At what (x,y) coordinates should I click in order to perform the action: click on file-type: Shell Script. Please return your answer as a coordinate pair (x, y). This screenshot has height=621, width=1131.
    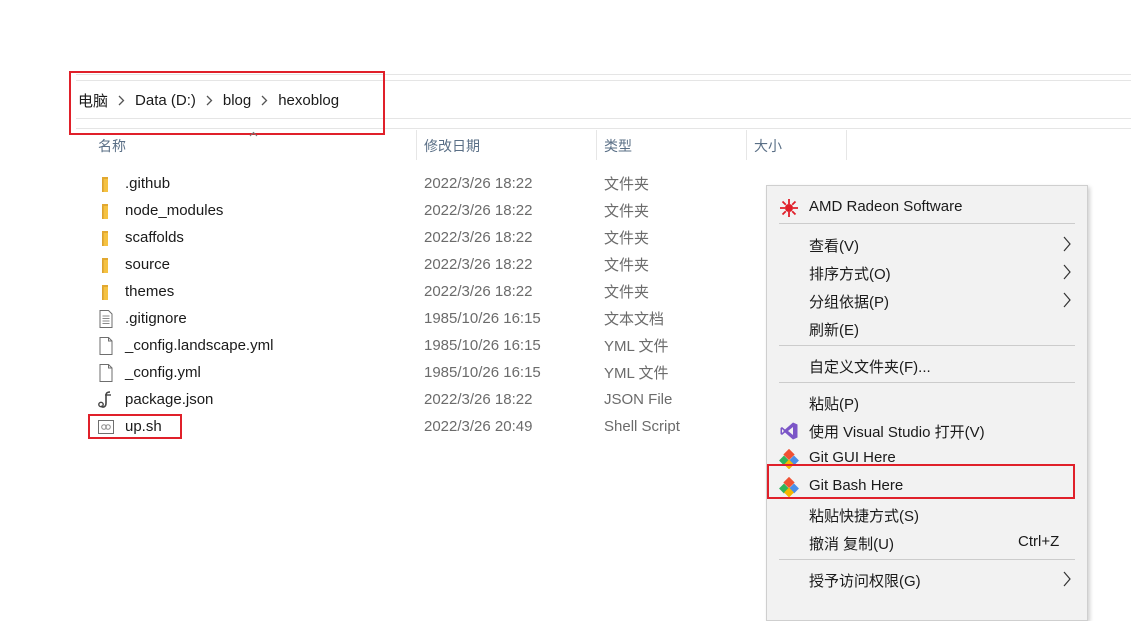
    Looking at the image, I should click on (642, 426).